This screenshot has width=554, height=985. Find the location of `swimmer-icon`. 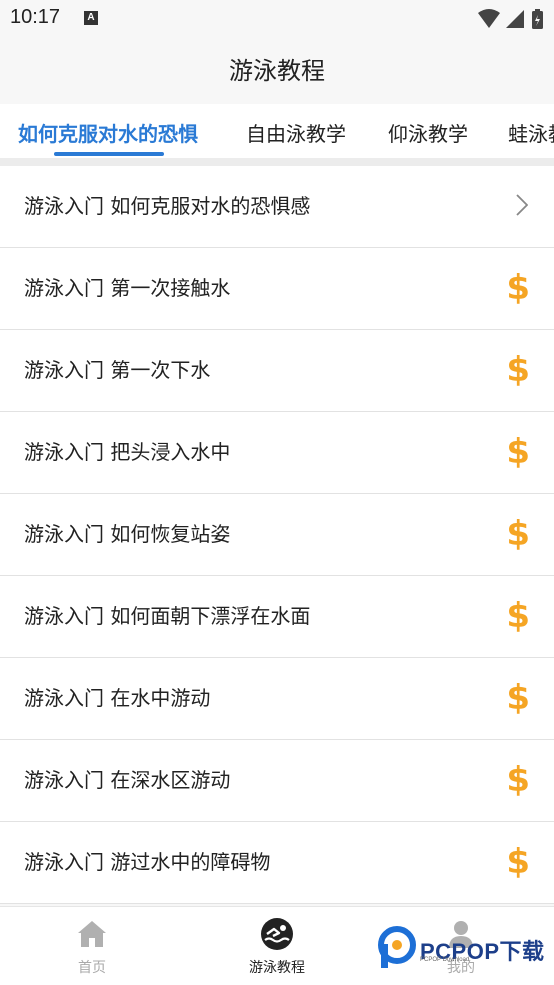

swimmer-icon is located at coordinates (277, 934).